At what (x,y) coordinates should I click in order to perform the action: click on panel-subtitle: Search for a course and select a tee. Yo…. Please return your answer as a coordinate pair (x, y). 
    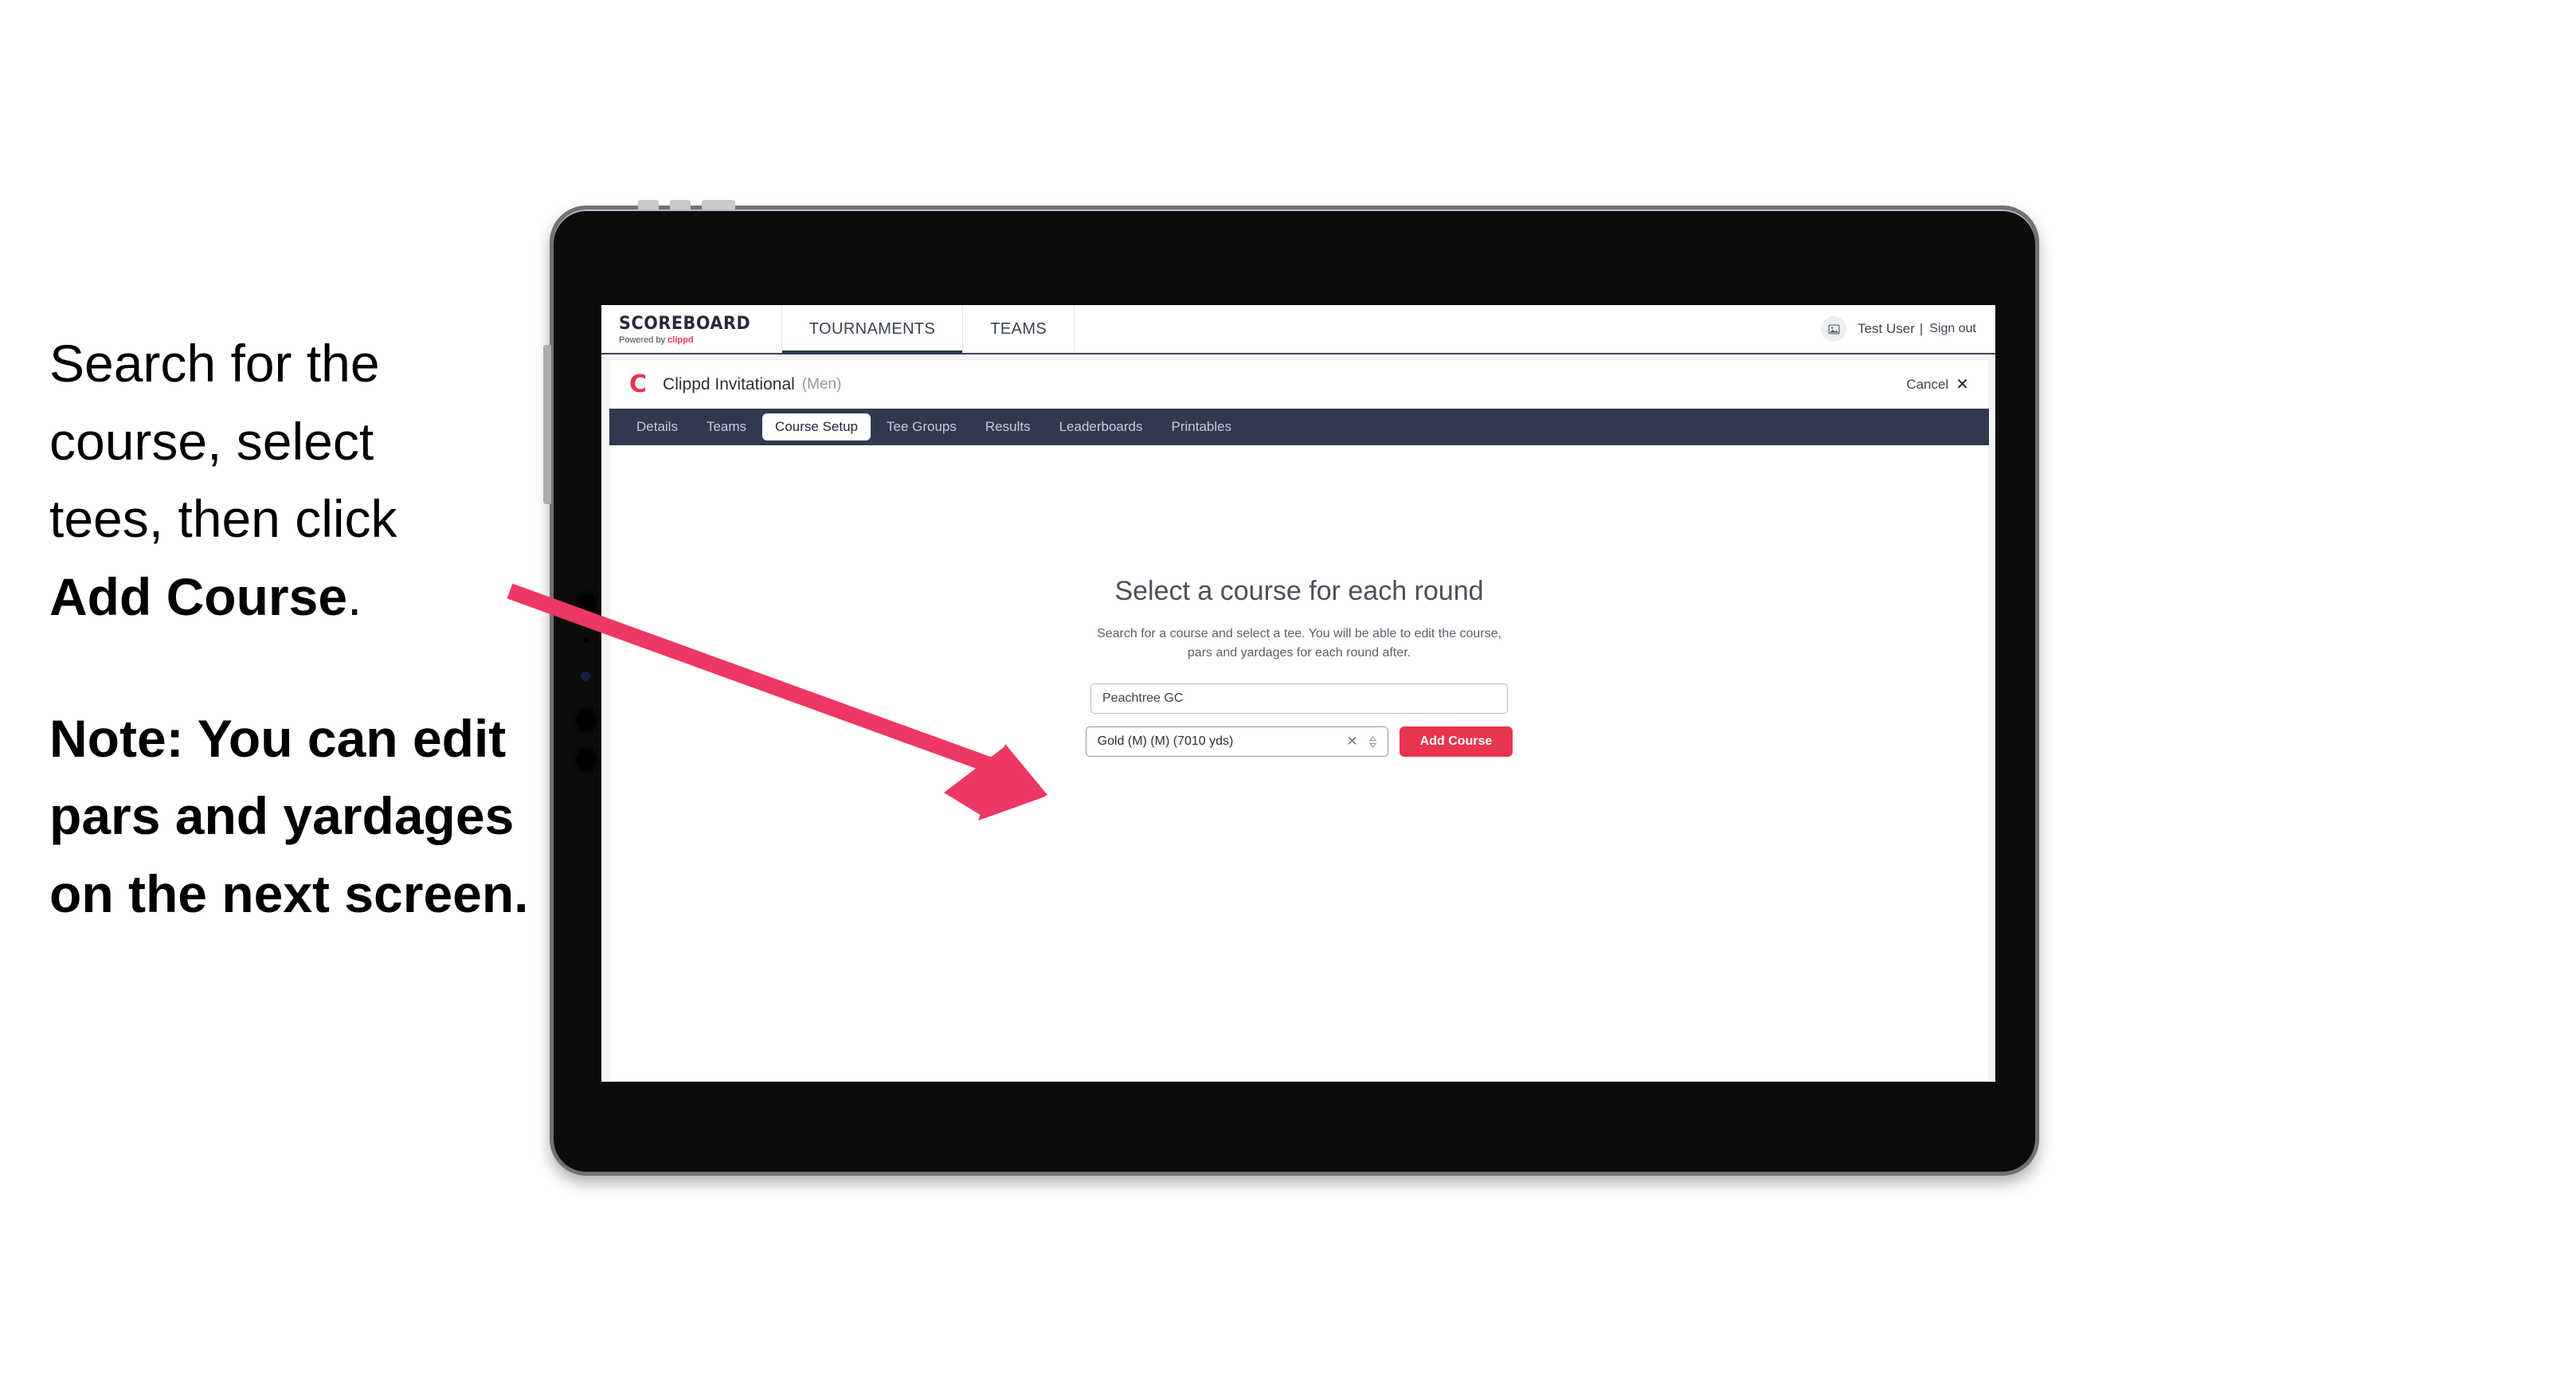
    Looking at the image, I should click on (1299, 643).